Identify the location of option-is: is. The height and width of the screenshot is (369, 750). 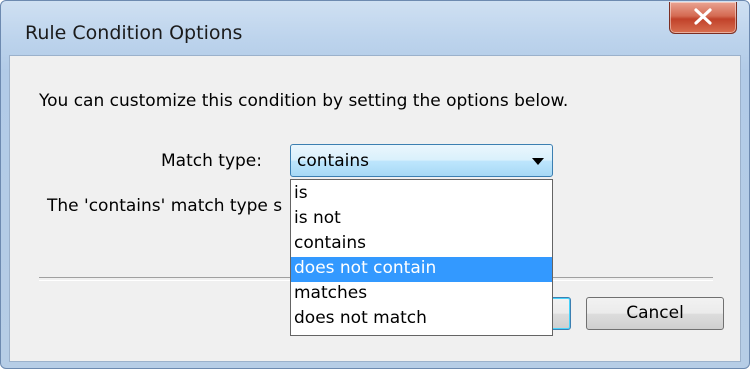
(421, 194).